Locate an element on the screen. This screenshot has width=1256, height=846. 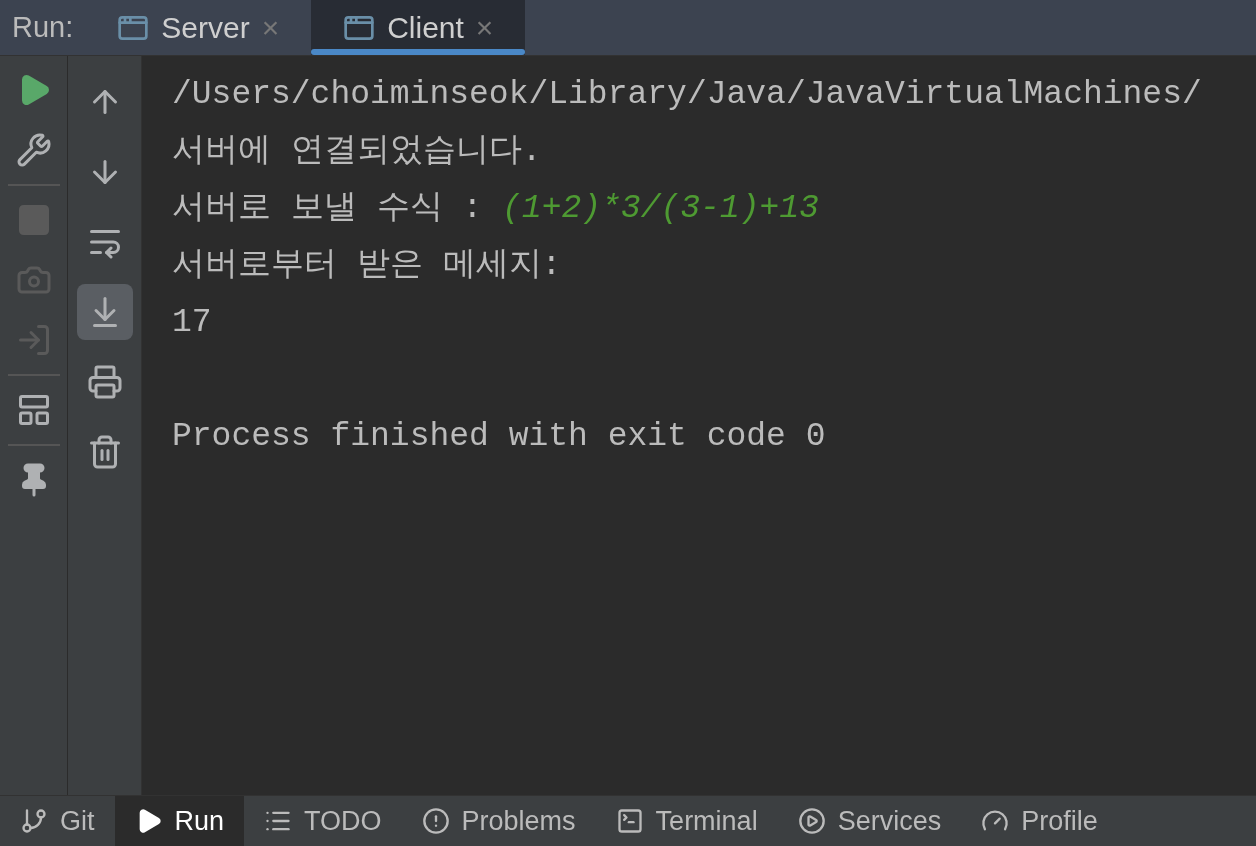
tab-label: Run is located at coordinates (199, 821).